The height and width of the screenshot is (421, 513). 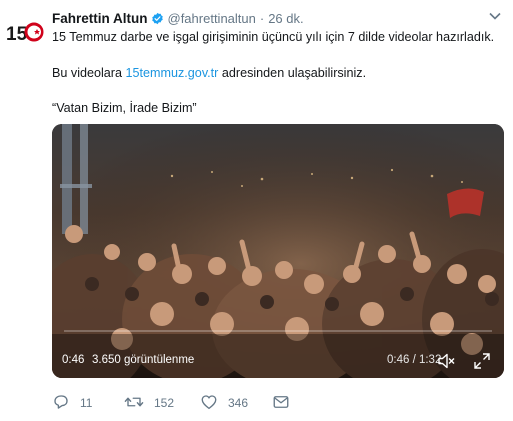 I want to click on retweet-button: 152, so click(x=149, y=403).